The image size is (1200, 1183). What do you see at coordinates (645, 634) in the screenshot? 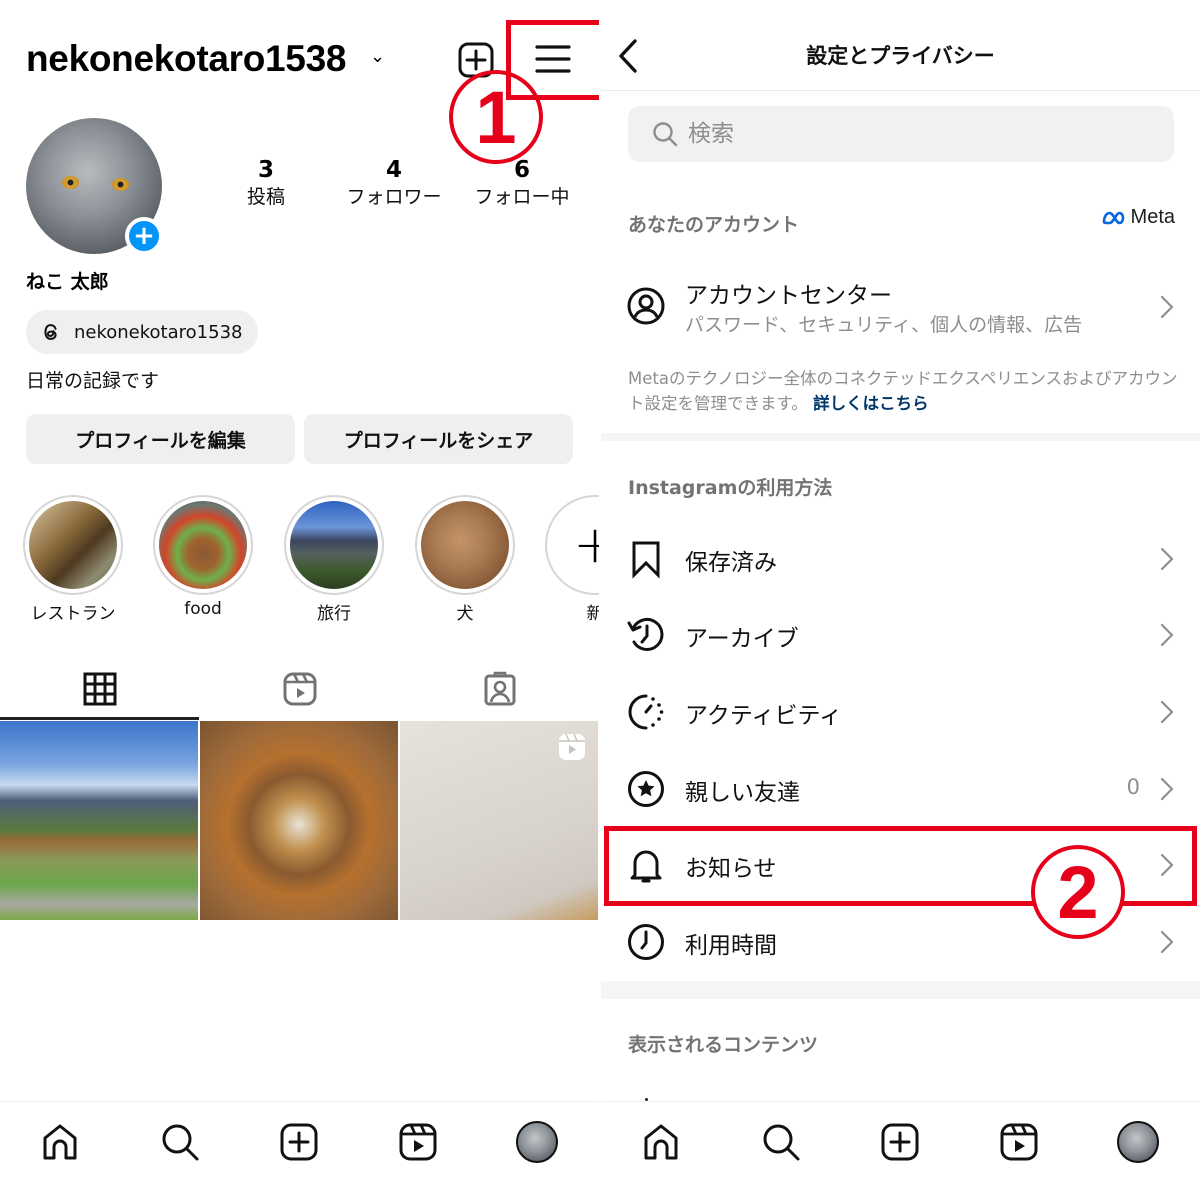
I see `archive-icon` at bounding box center [645, 634].